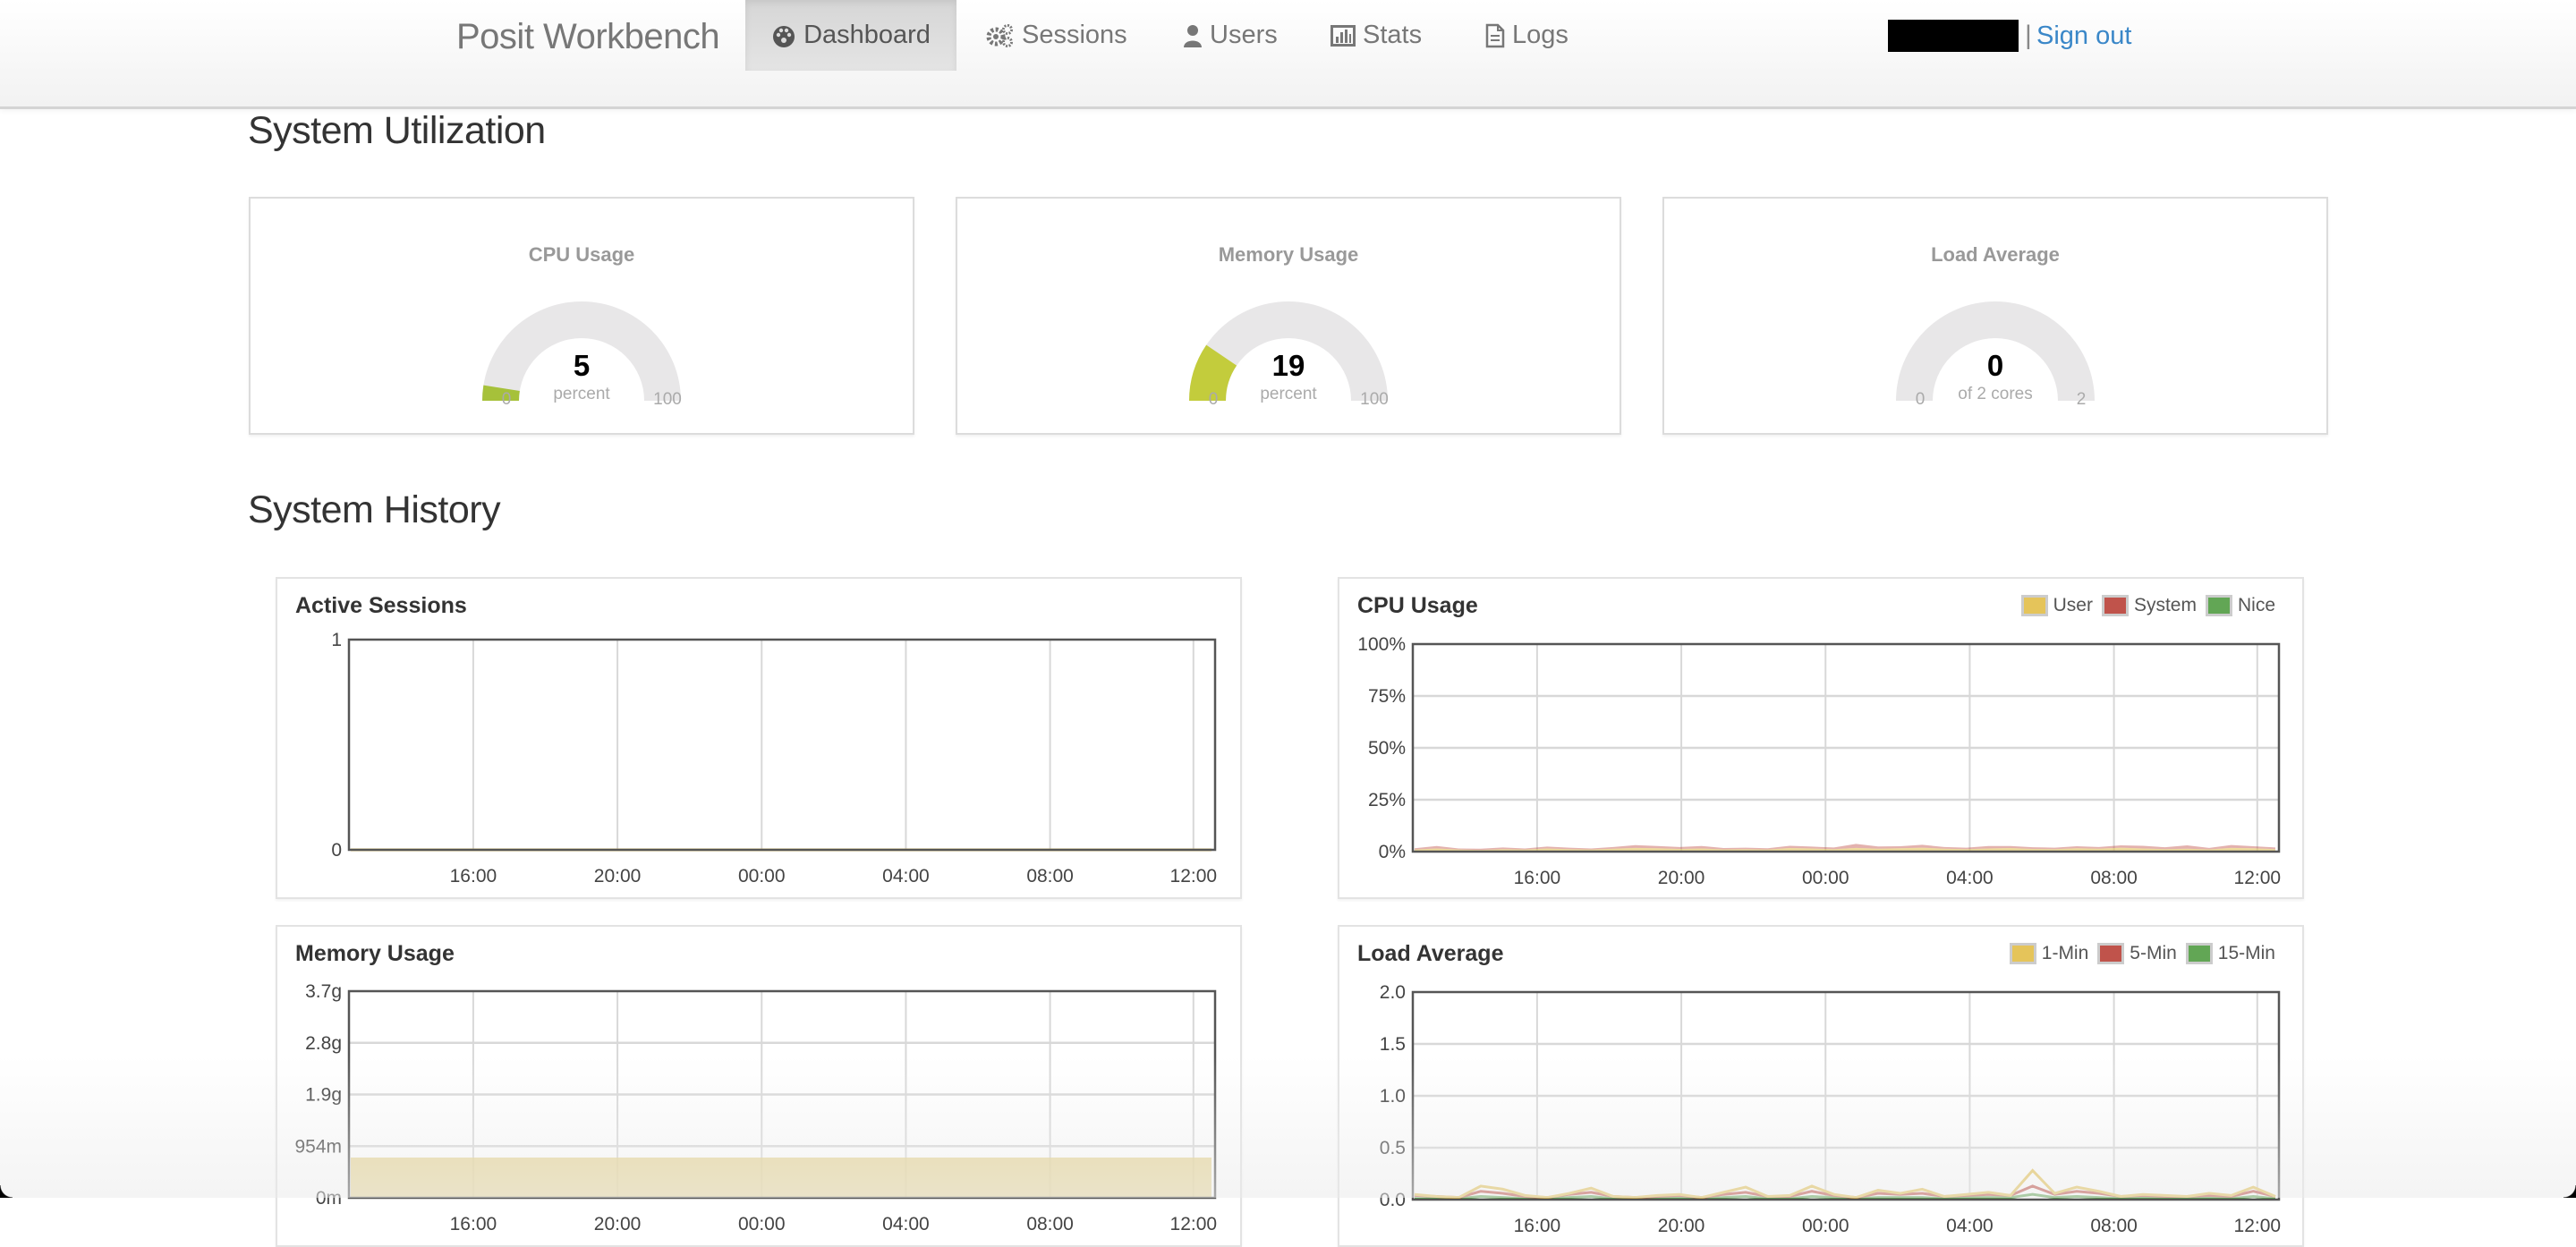 The height and width of the screenshot is (1247, 2576). I want to click on y-tick-label: 1.0, so click(1393, 1096).